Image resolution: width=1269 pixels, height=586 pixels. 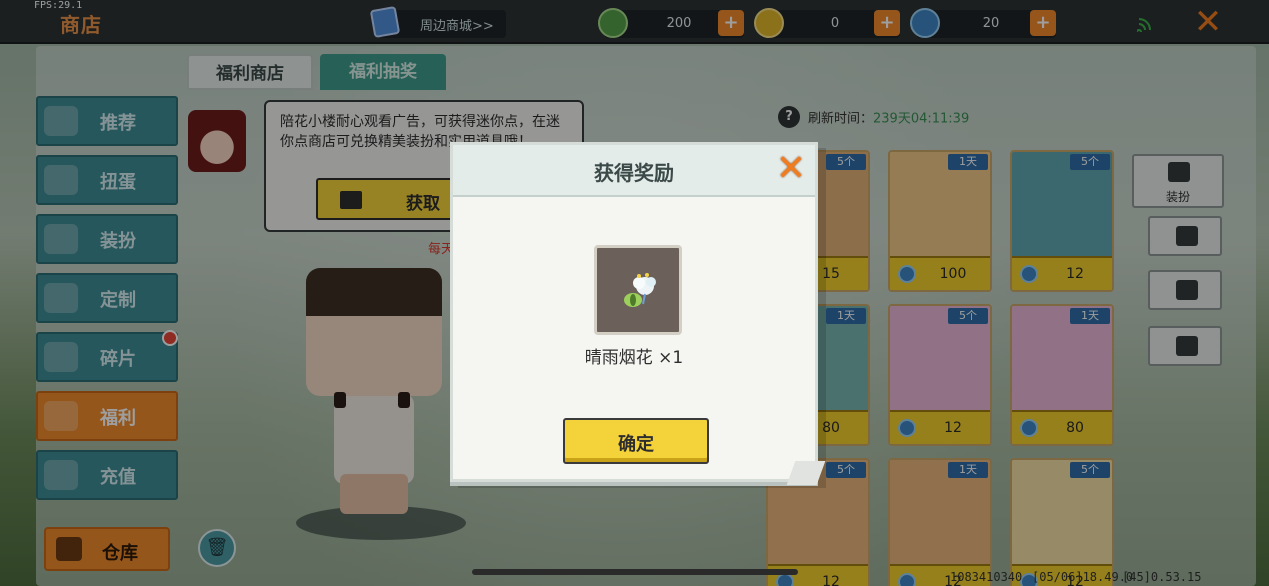 I want to click on dialog-header: 获得奖励 ✕, so click(x=634, y=171).